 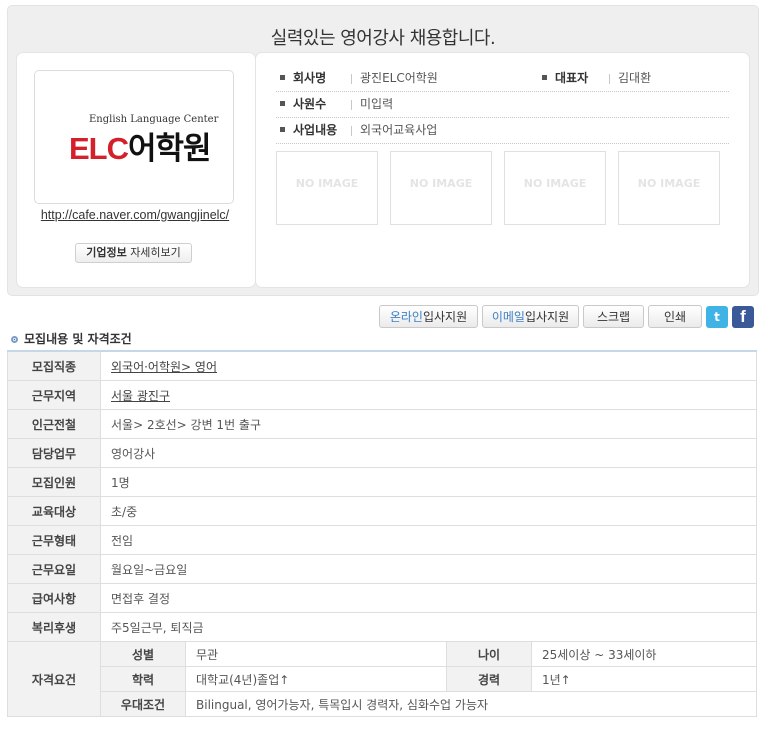 What do you see at coordinates (143, 704) in the screenshot?
I see `preference-label: 우대조건` at bounding box center [143, 704].